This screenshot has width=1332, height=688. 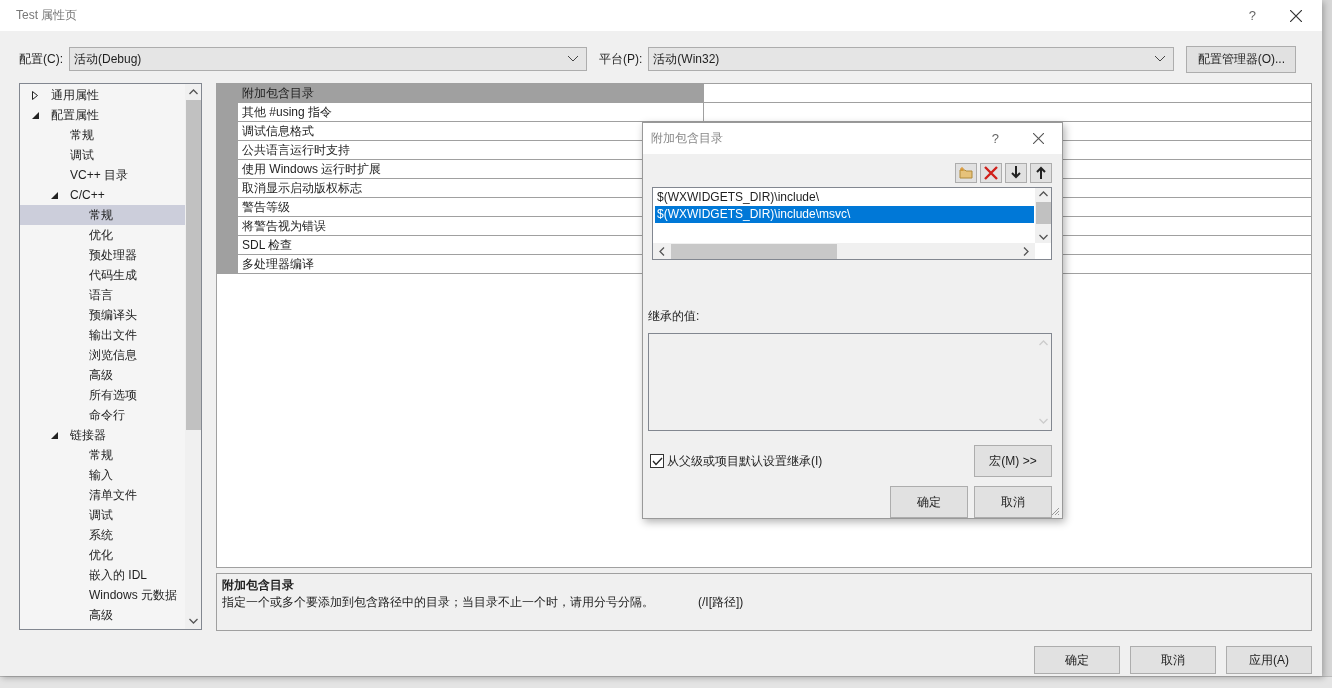 What do you see at coordinates (438, 602) in the screenshot?
I see `description-text: 指定一个或多个要添加到包含路径中的目录；当目录不止一个时，请用分号分隔。` at bounding box center [438, 602].